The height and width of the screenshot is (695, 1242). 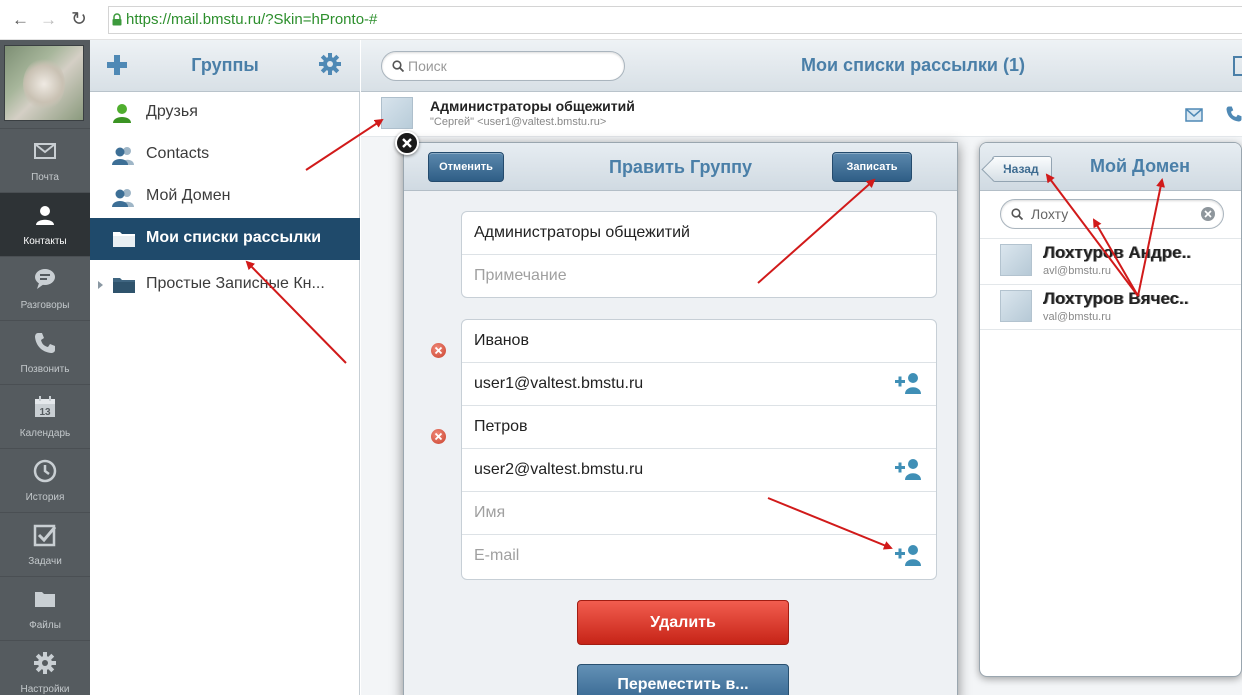 What do you see at coordinates (559, 383) in the screenshot?
I see `member-email: user1@valtest.bmstu.ru` at bounding box center [559, 383].